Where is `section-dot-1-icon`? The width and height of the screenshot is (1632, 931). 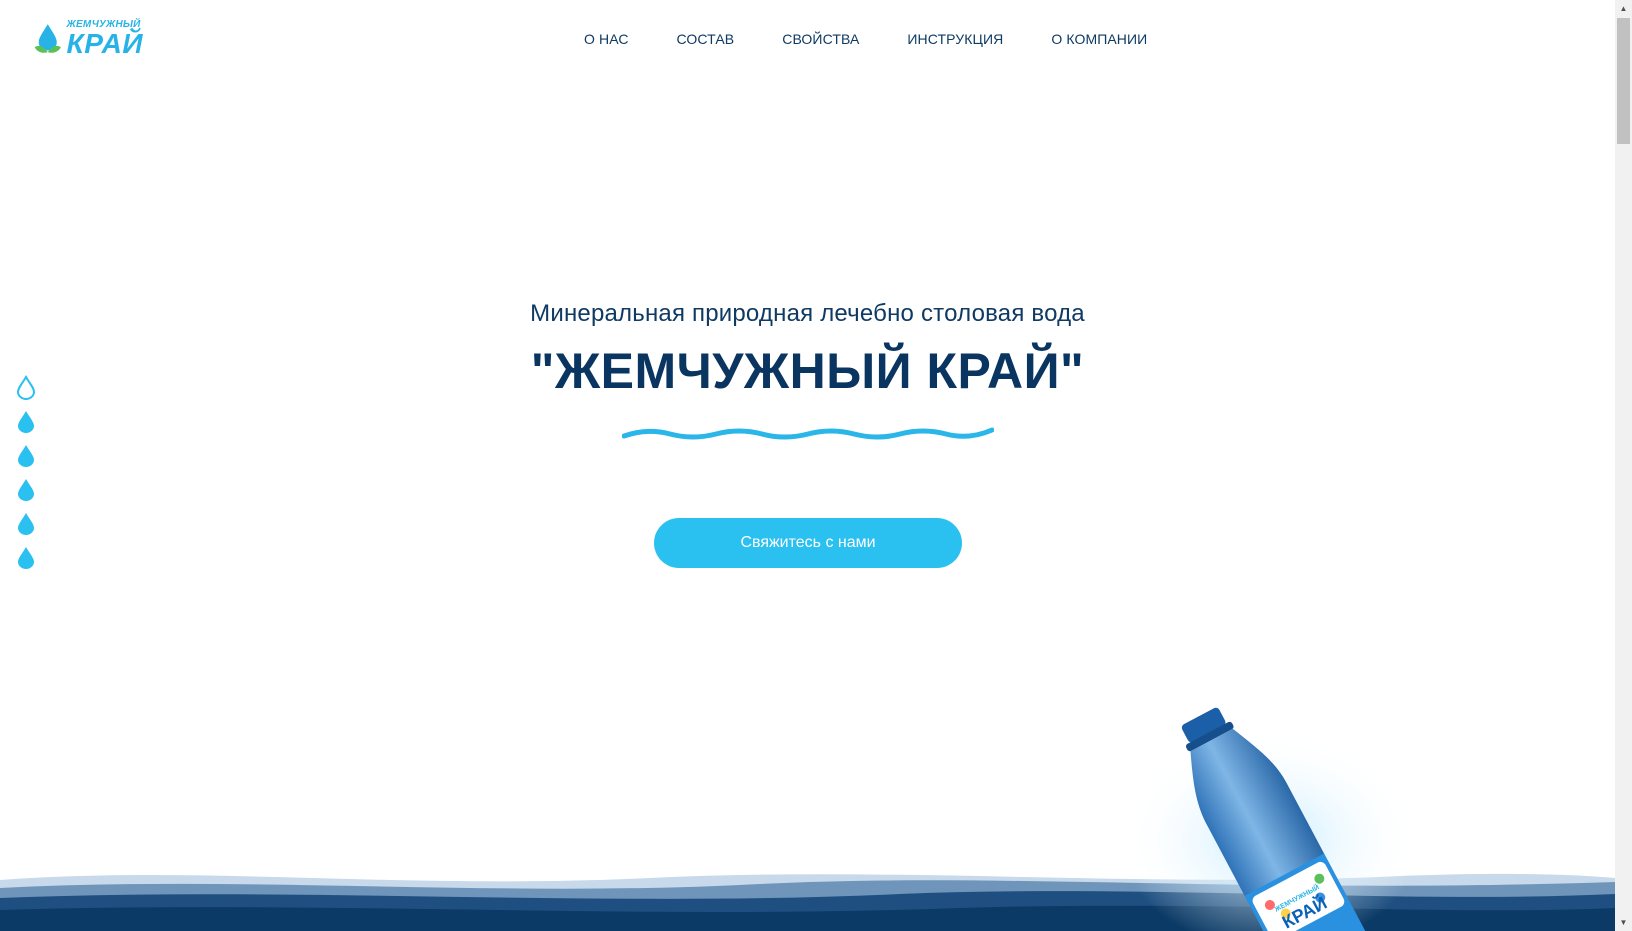
section-dot-1-icon is located at coordinates (26, 388).